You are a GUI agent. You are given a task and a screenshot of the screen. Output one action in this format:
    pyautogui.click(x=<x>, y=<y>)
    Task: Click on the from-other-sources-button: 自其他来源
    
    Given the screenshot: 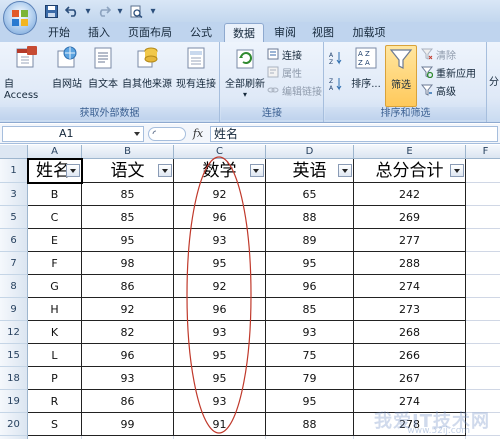 What is the action you would take?
    pyautogui.click(x=147, y=67)
    